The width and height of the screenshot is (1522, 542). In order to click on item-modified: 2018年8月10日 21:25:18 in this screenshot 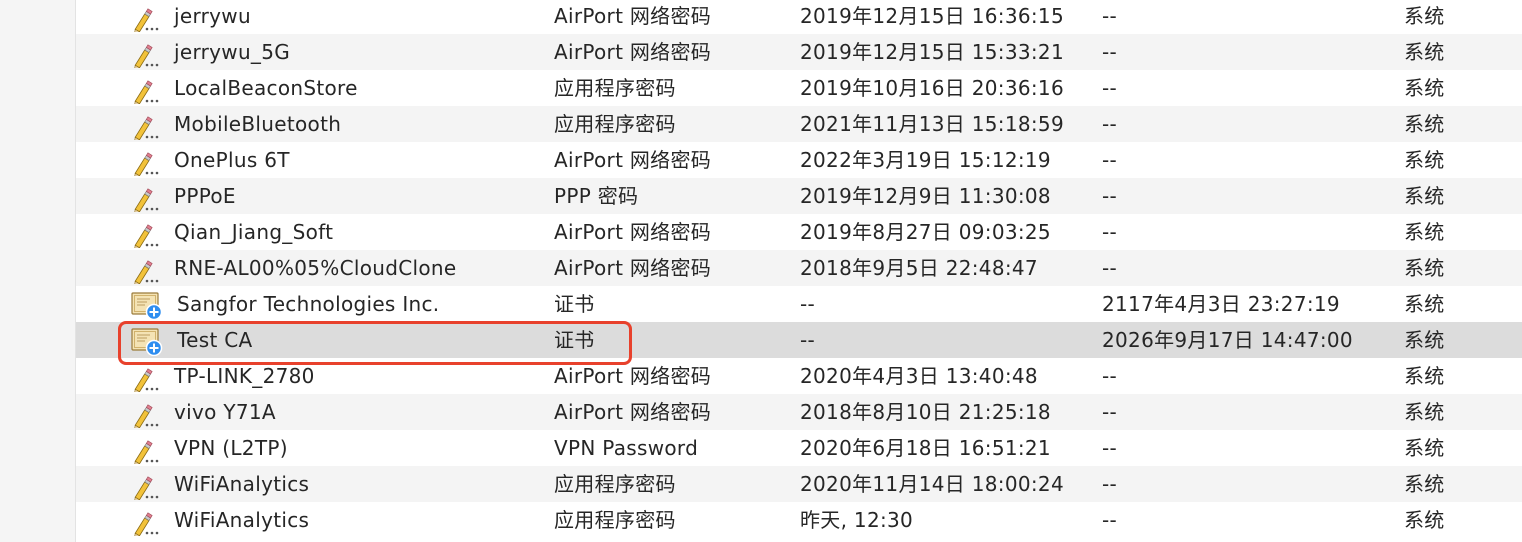, I will do `click(925, 412)`.